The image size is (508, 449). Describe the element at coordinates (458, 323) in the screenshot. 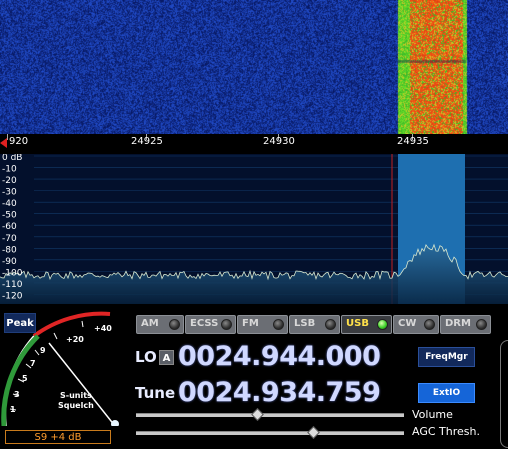

I see `mode-label: DRM` at that location.